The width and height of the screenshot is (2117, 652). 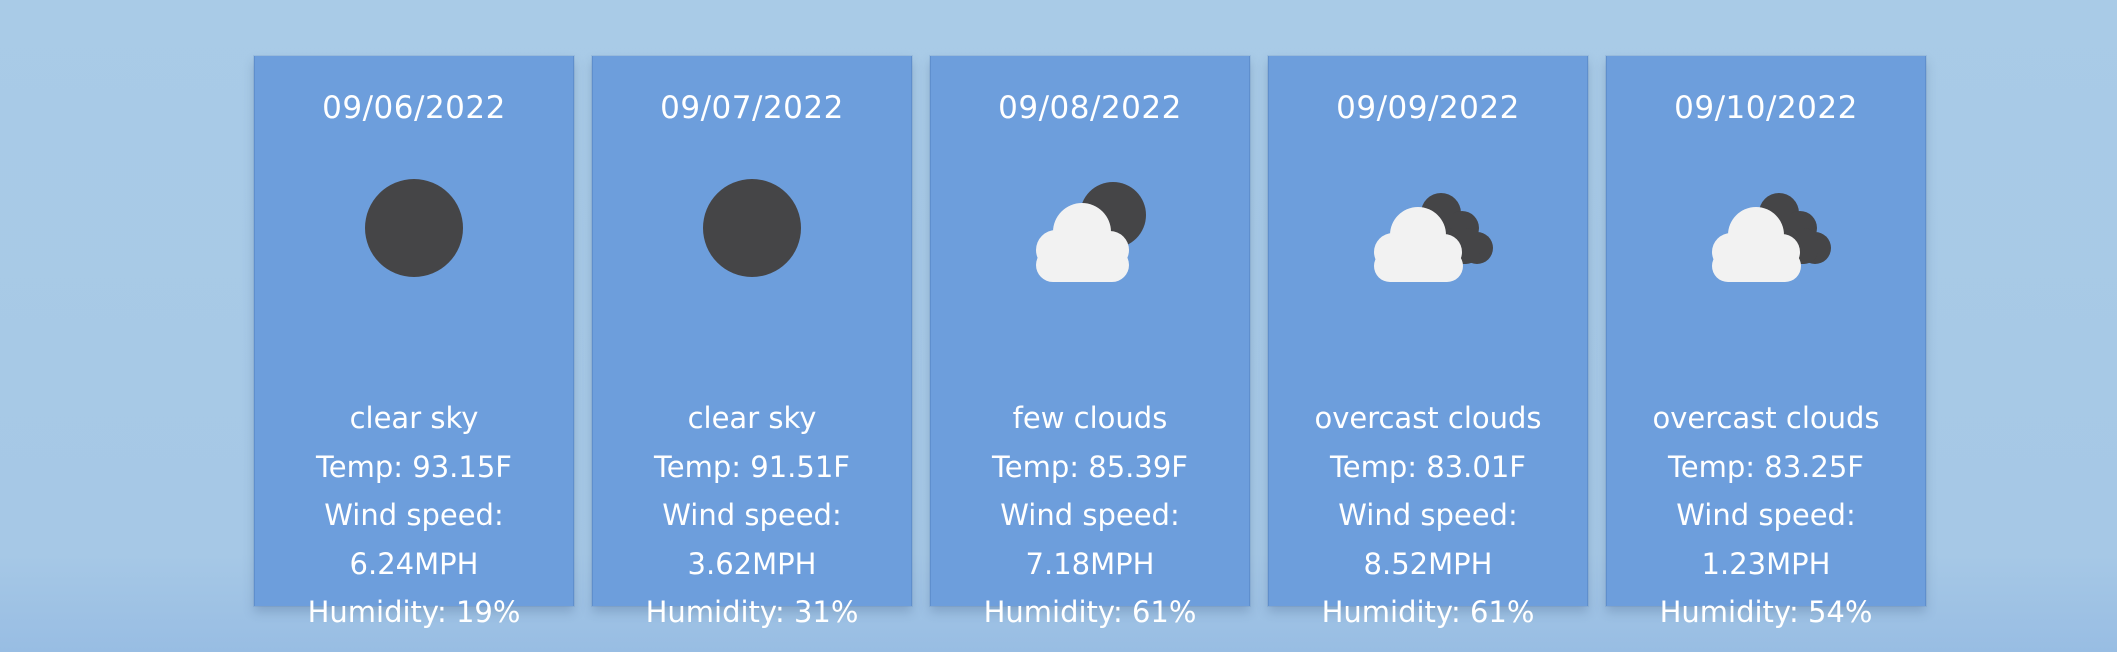 What do you see at coordinates (414, 466) in the screenshot?
I see `temperature-text: Temp: 93.15F` at bounding box center [414, 466].